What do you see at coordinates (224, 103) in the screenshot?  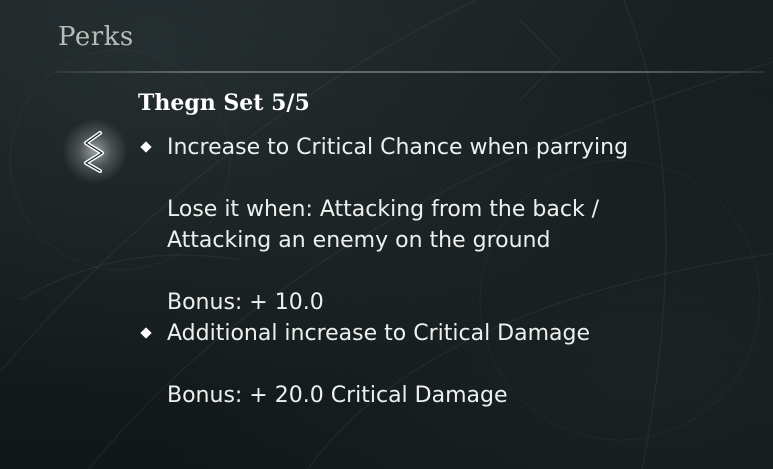 I see `perk-set-title: Thegn Set 5/5` at bounding box center [224, 103].